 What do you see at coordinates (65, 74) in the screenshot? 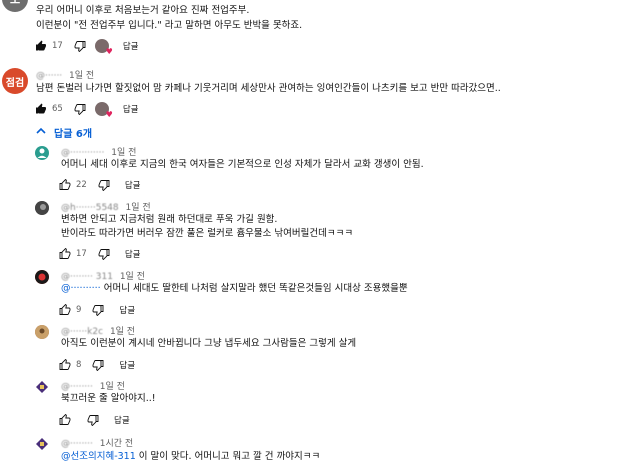
I see `comment-meta: @······ 1일 전` at bounding box center [65, 74].